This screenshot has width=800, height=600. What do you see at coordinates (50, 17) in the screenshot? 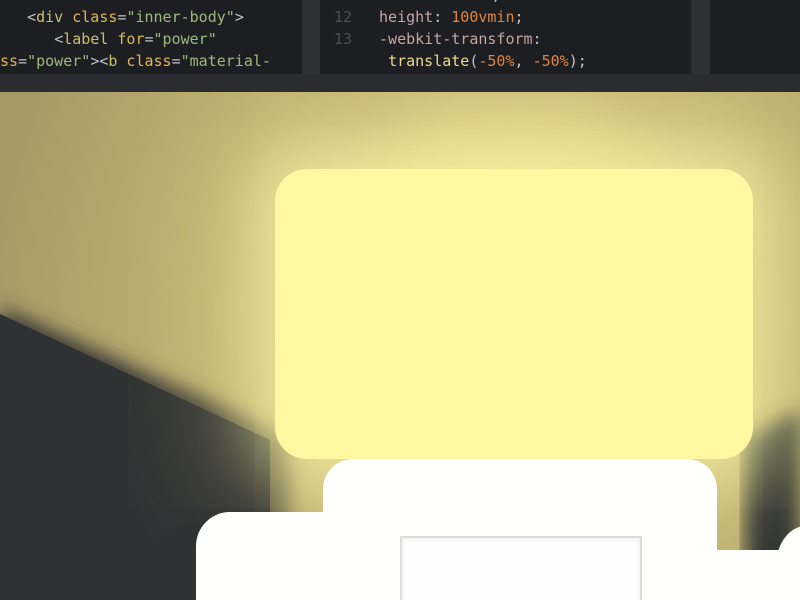
I see `code-token: div` at bounding box center [50, 17].